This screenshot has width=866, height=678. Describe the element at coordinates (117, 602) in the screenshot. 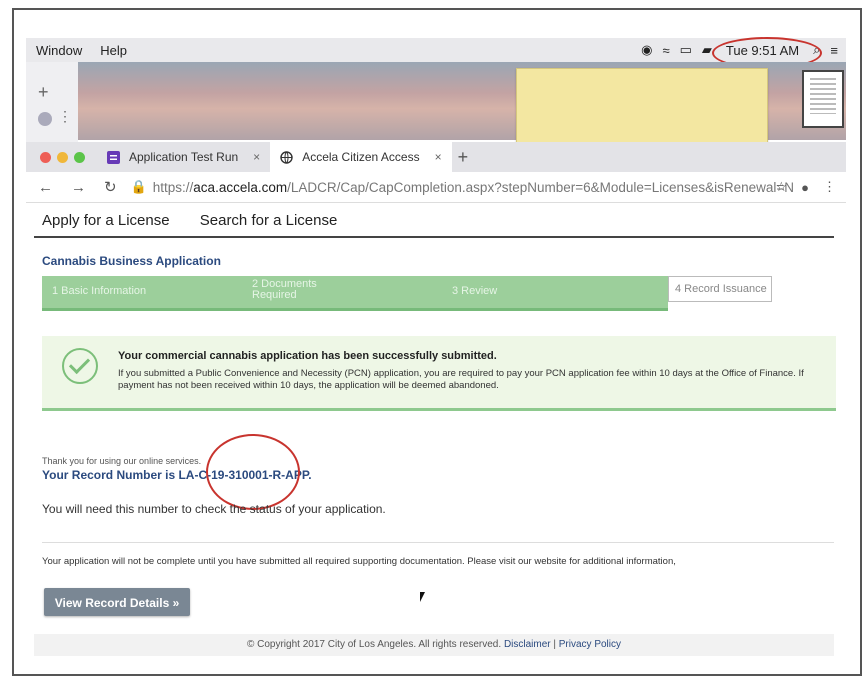

I see `view-record-details-button: View Record Details »` at that location.